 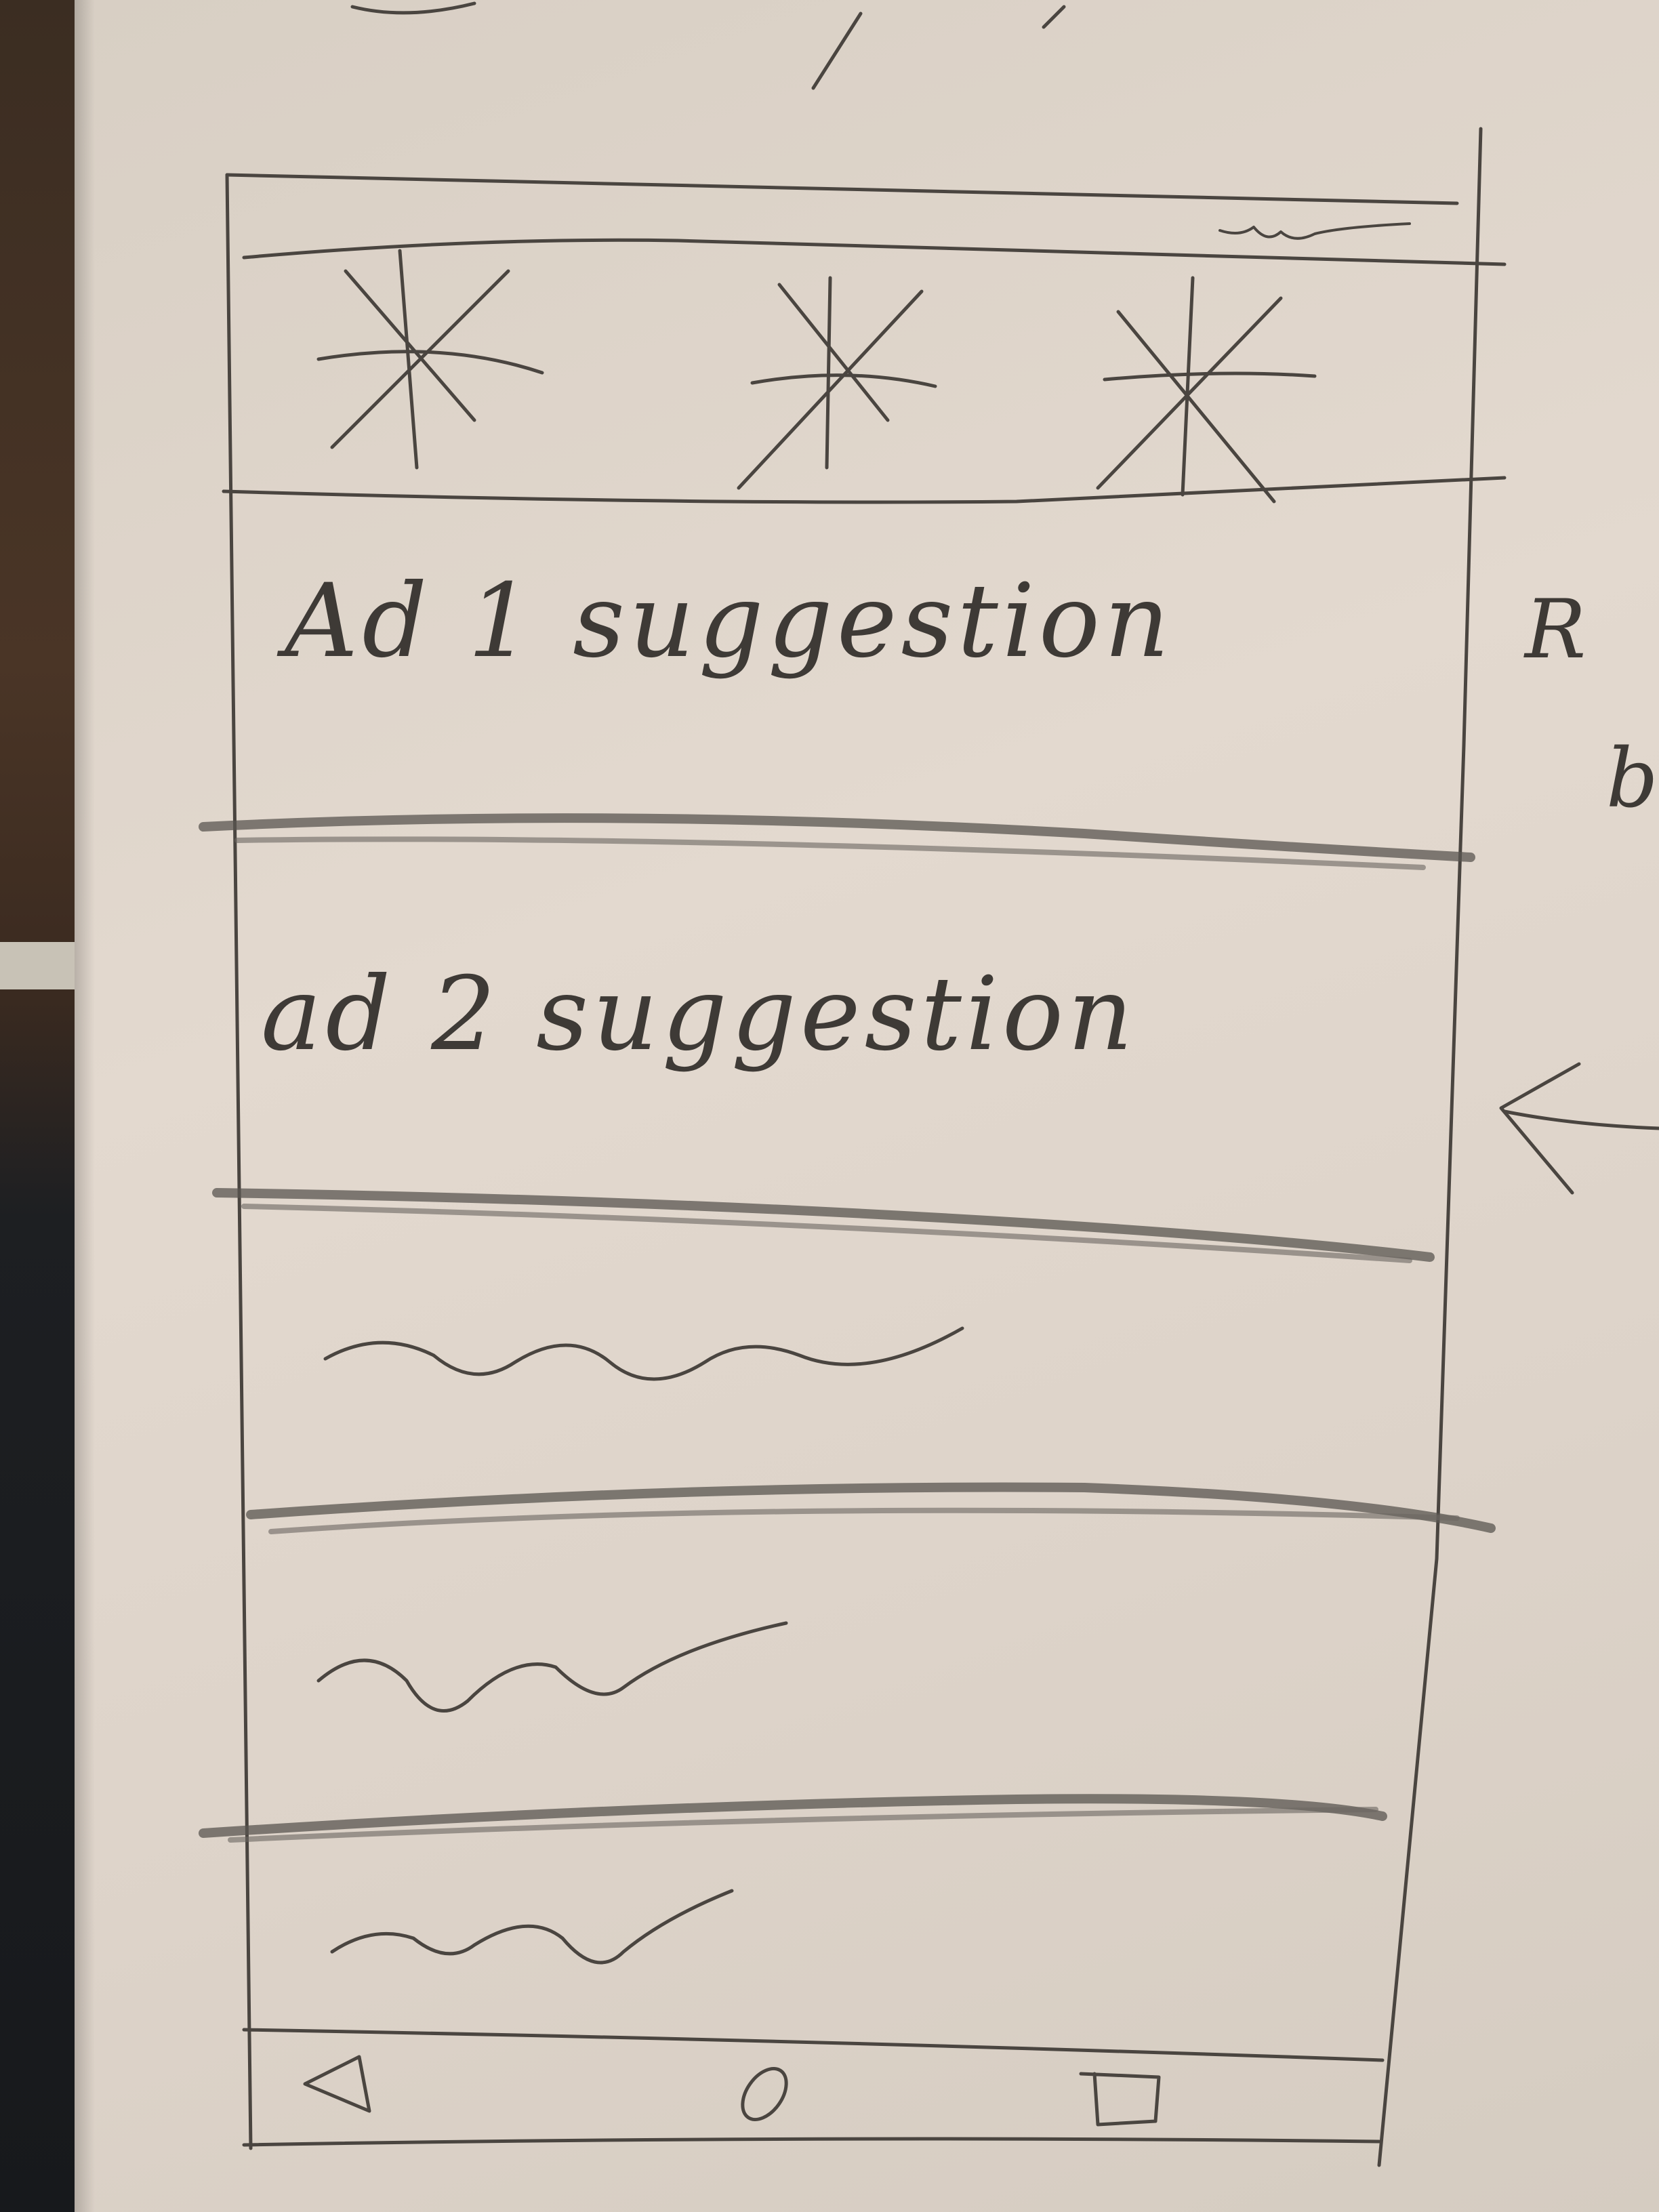 I want to click on status-indicator-icon, so click(x=1314, y=231).